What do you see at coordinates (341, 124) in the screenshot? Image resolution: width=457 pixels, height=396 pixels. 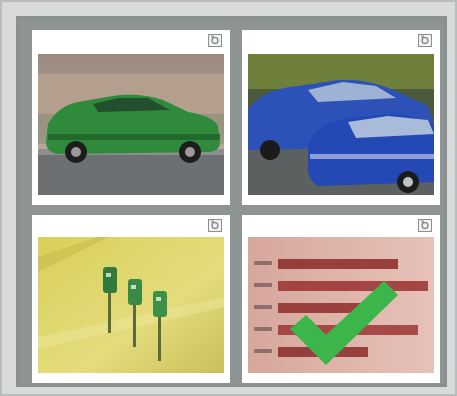 I see `blue-sedans-image` at bounding box center [341, 124].